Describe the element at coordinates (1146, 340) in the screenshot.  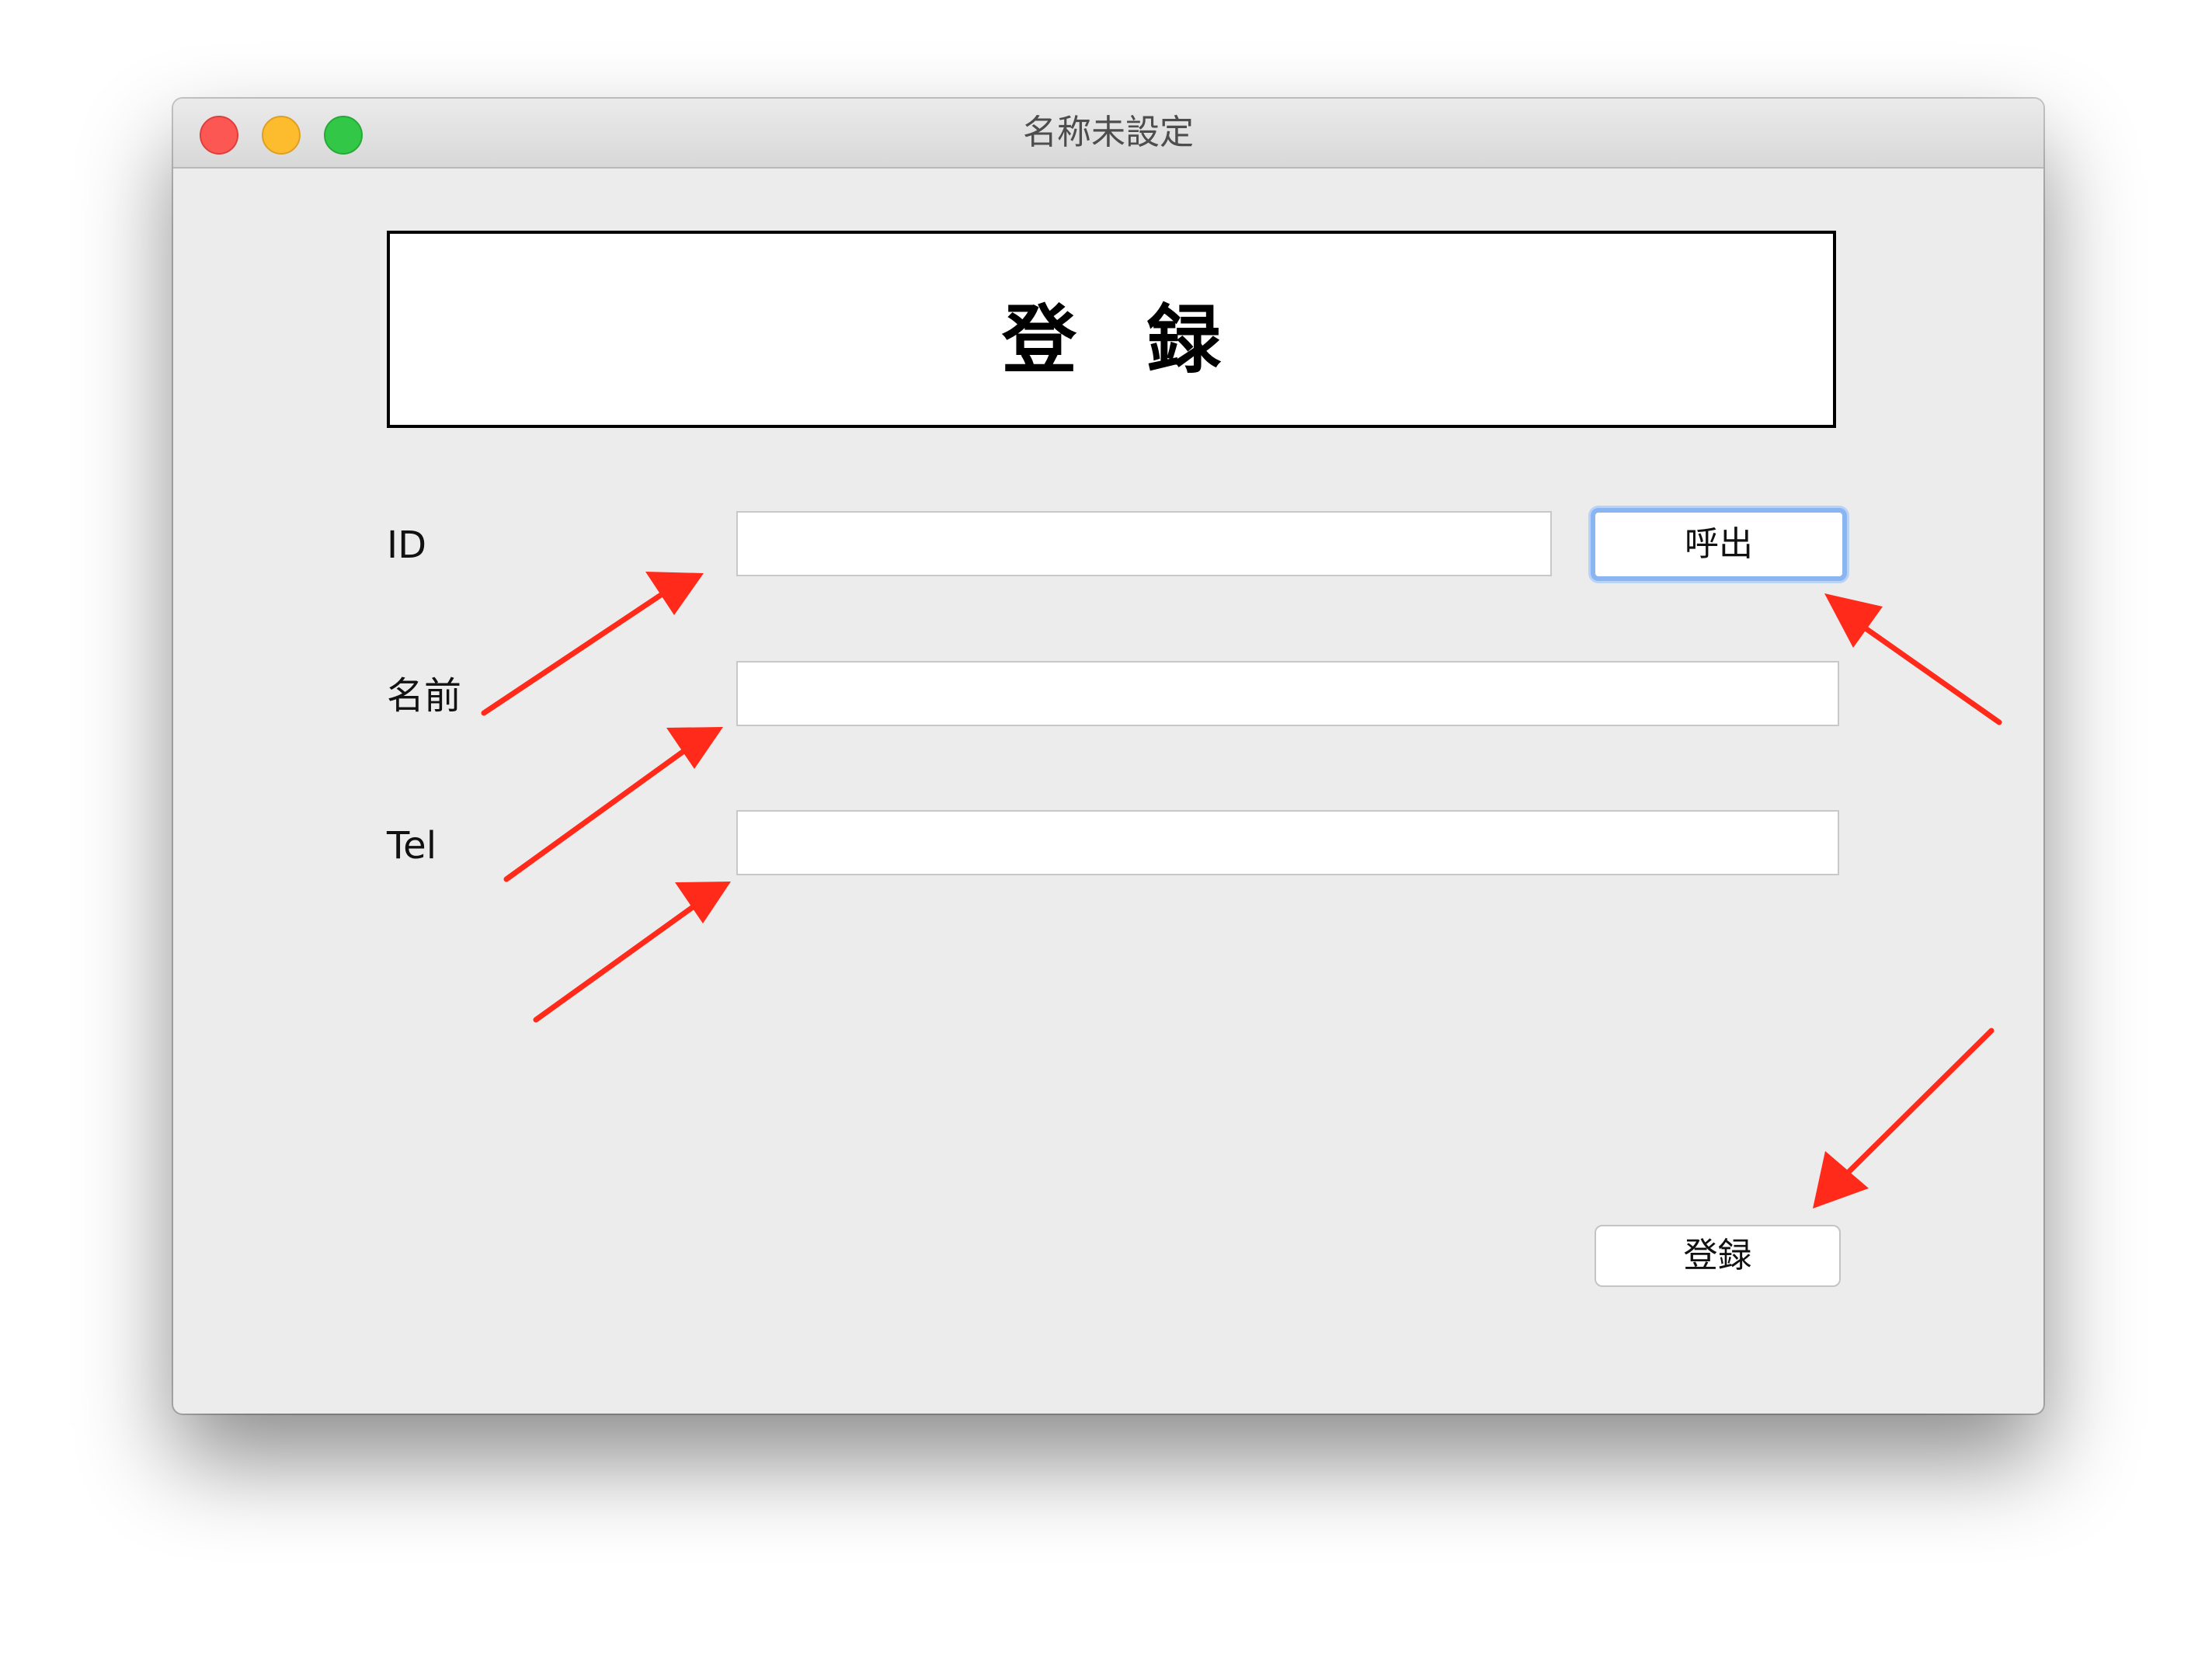
I see `page-title: 登録` at that location.